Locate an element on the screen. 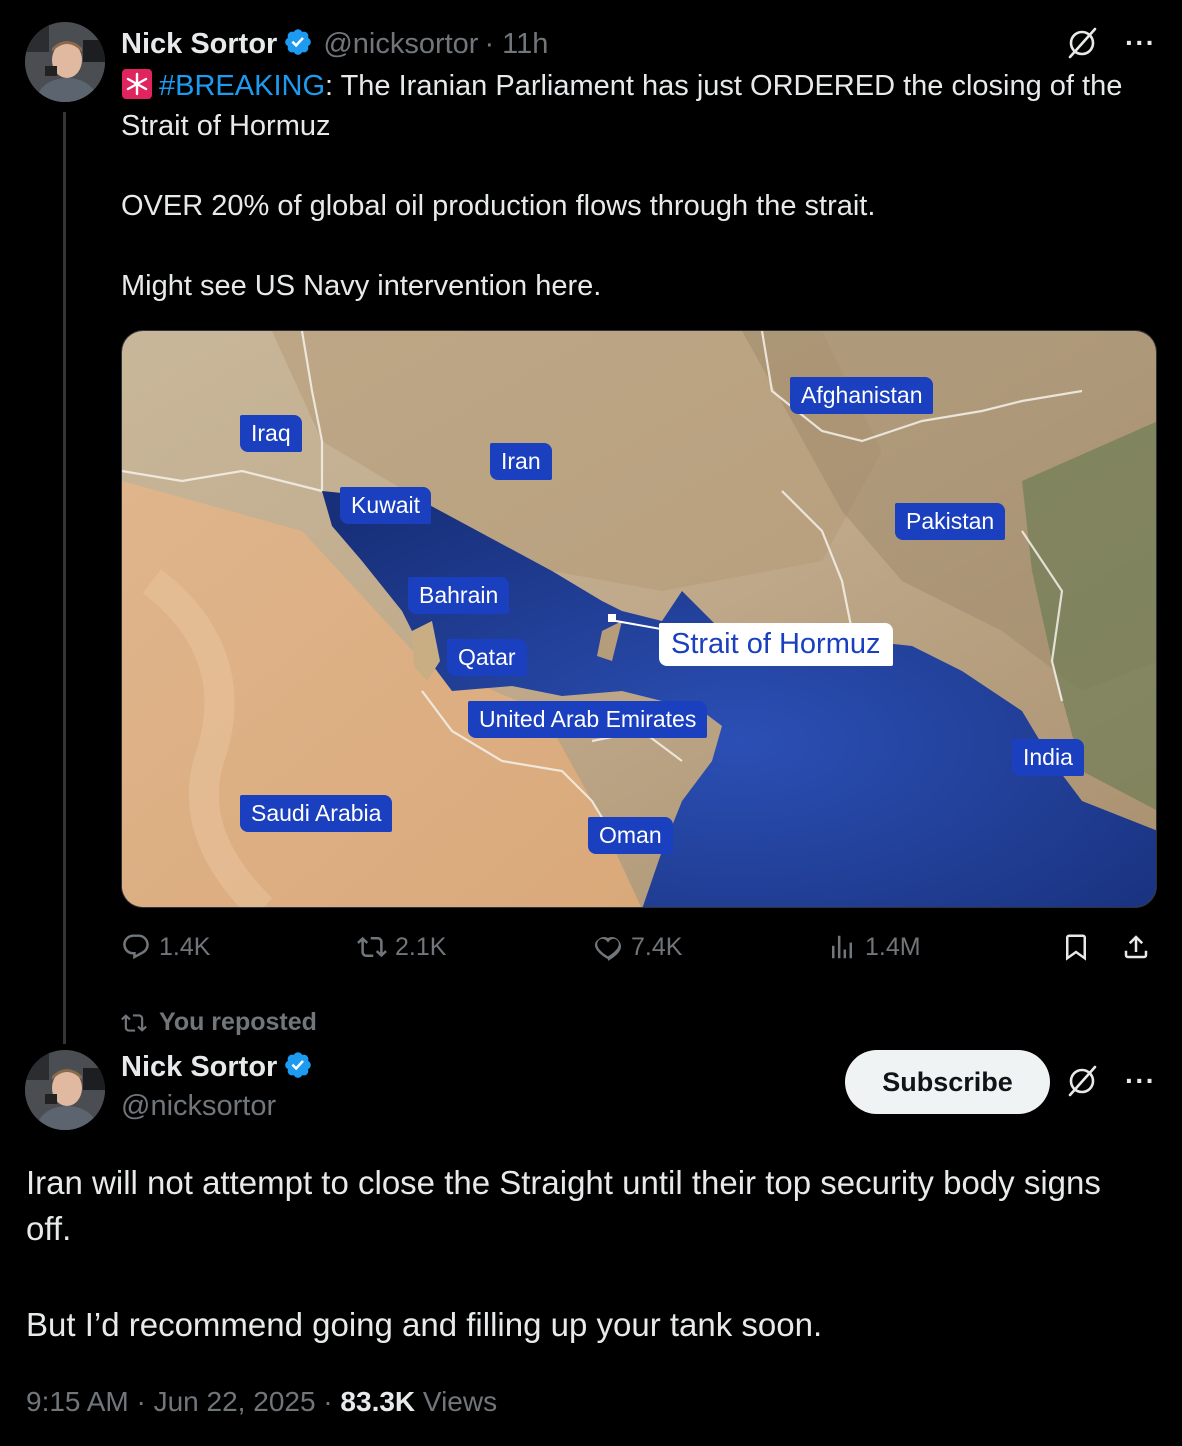  subscribe-button: Subscribe is located at coordinates (947, 1082).